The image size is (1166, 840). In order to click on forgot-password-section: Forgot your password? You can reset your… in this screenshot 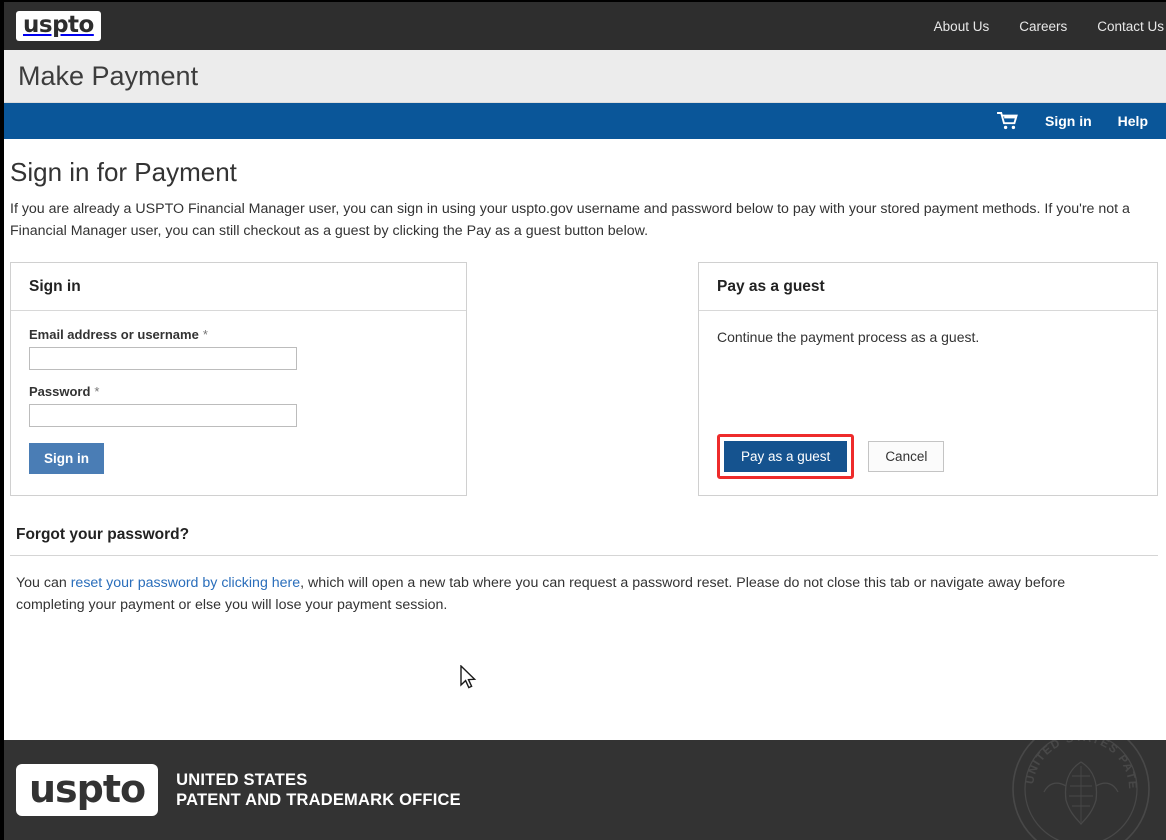, I will do `click(585, 571)`.